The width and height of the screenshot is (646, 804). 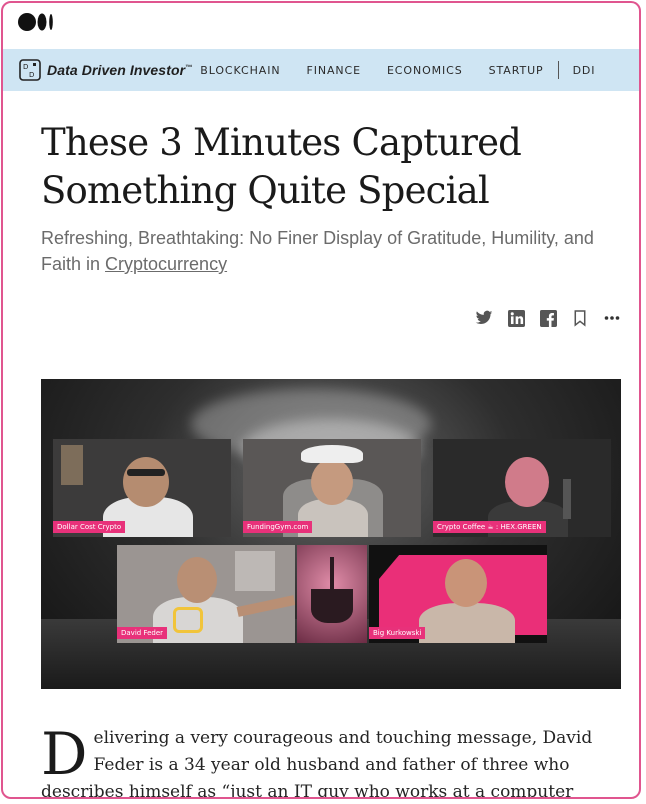 I want to click on tile-label: Crypto Coffee ☕ : HEX.GREEN, so click(x=489, y=527).